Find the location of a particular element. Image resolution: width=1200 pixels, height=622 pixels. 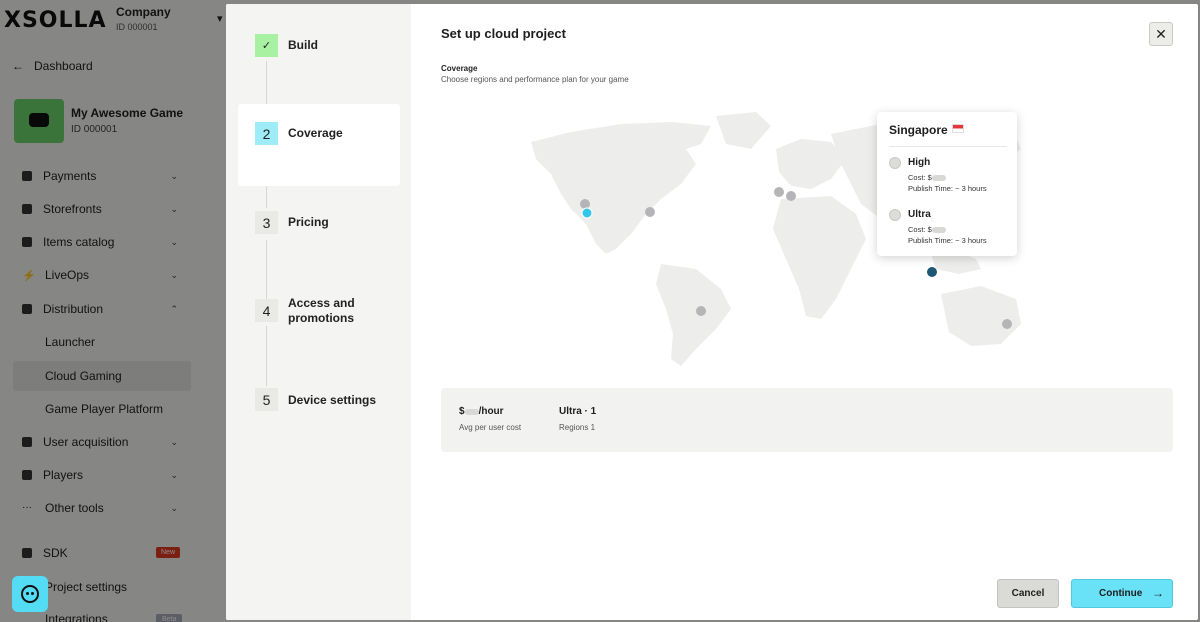

cost-prefix: $ is located at coordinates (462, 411).